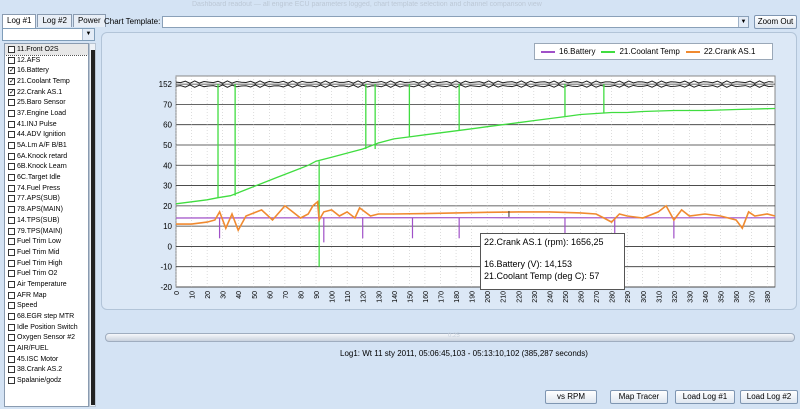 This screenshot has width=800, height=409. Describe the element at coordinates (46, 284) in the screenshot. I see `parameter-item: Air Temperature` at that location.